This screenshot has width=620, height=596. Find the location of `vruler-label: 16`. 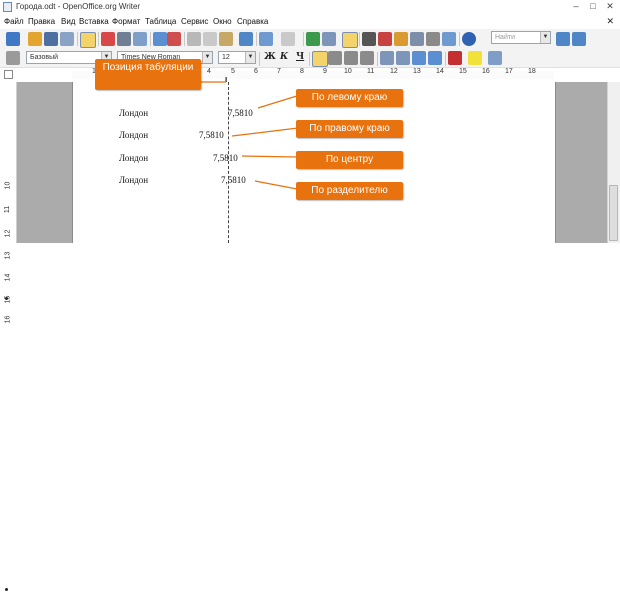

vruler-label: 16 is located at coordinates (8, 319).